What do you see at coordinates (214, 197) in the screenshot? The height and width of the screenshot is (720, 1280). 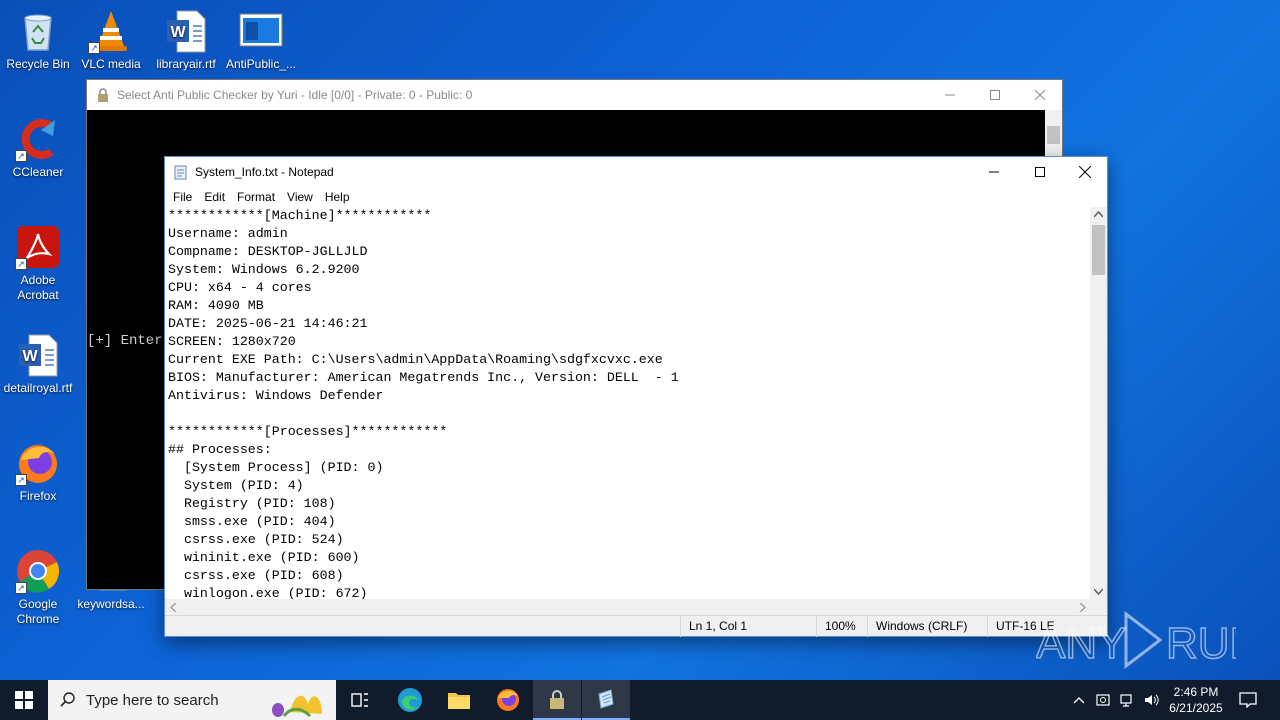 I see `menu-edit: Edit` at bounding box center [214, 197].